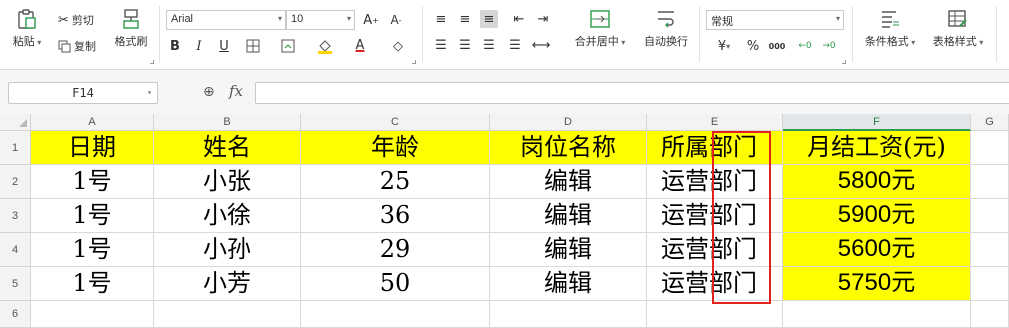  What do you see at coordinates (15, 122) in the screenshot?
I see `select-all-corner` at bounding box center [15, 122].